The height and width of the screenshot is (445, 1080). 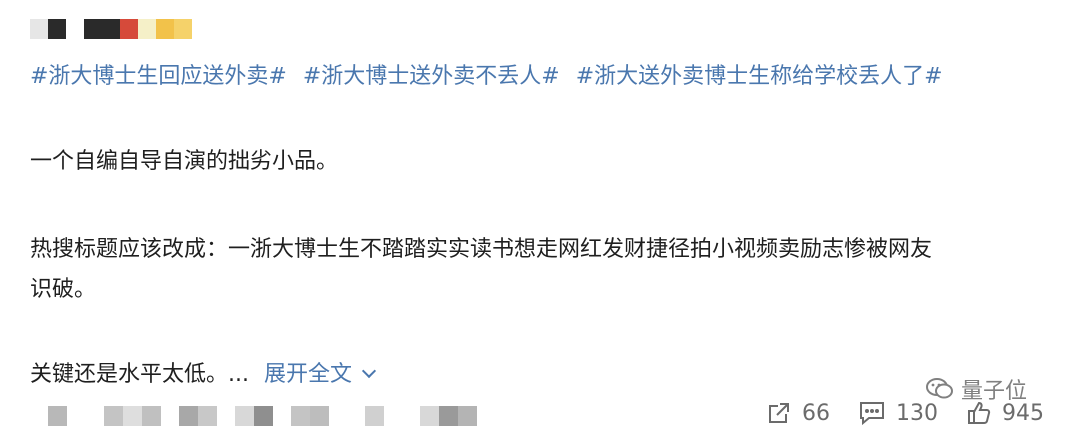 I want to click on post-actions: 66 130 945, so click(x=891, y=413).